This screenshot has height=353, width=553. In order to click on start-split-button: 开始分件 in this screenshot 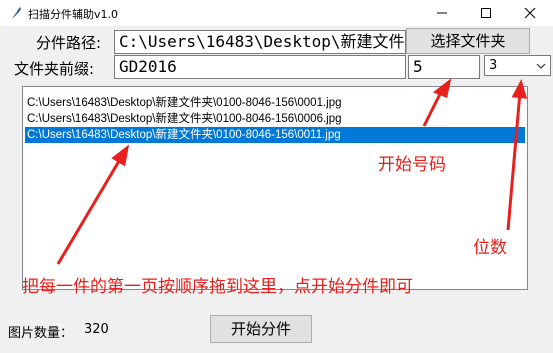, I will do `click(261, 329)`.